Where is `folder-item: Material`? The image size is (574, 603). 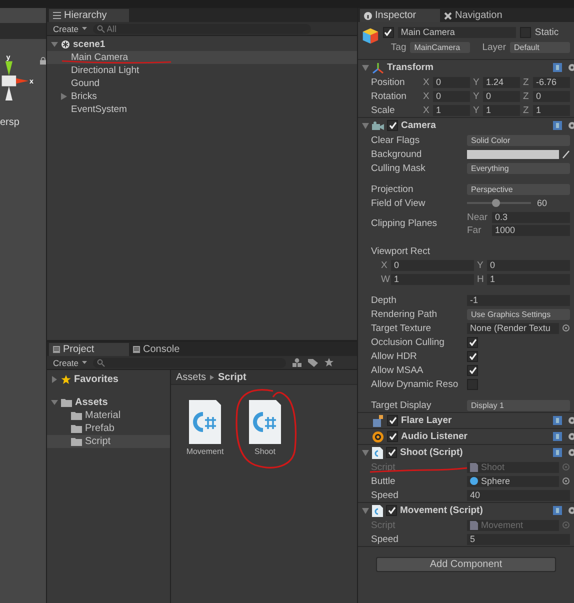
folder-item: Material is located at coordinates (108, 415).